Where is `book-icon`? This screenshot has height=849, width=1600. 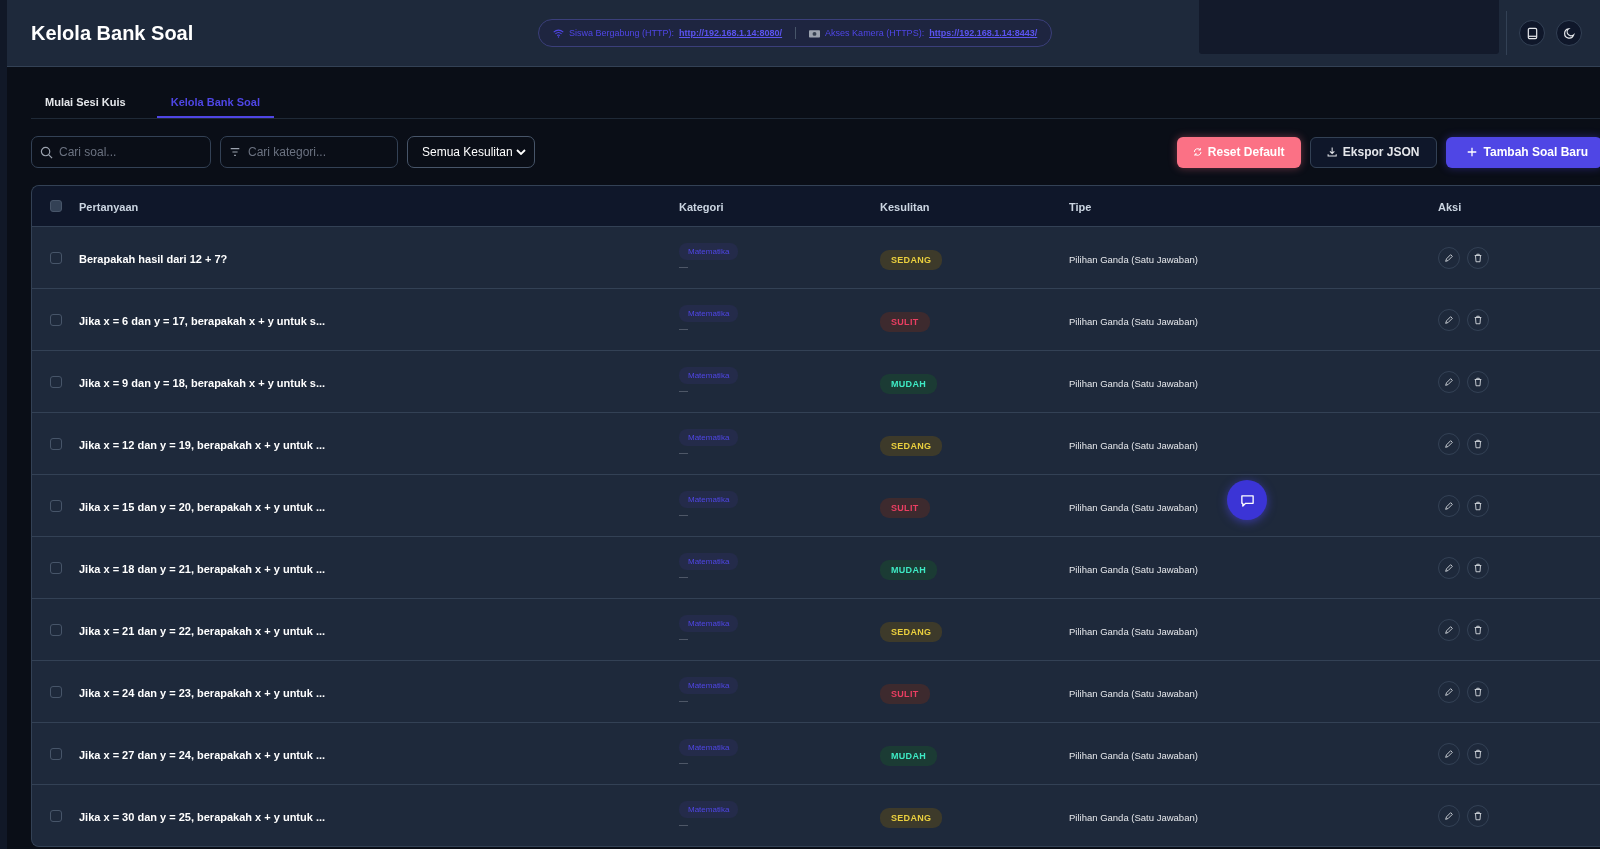
book-icon is located at coordinates (1532, 33).